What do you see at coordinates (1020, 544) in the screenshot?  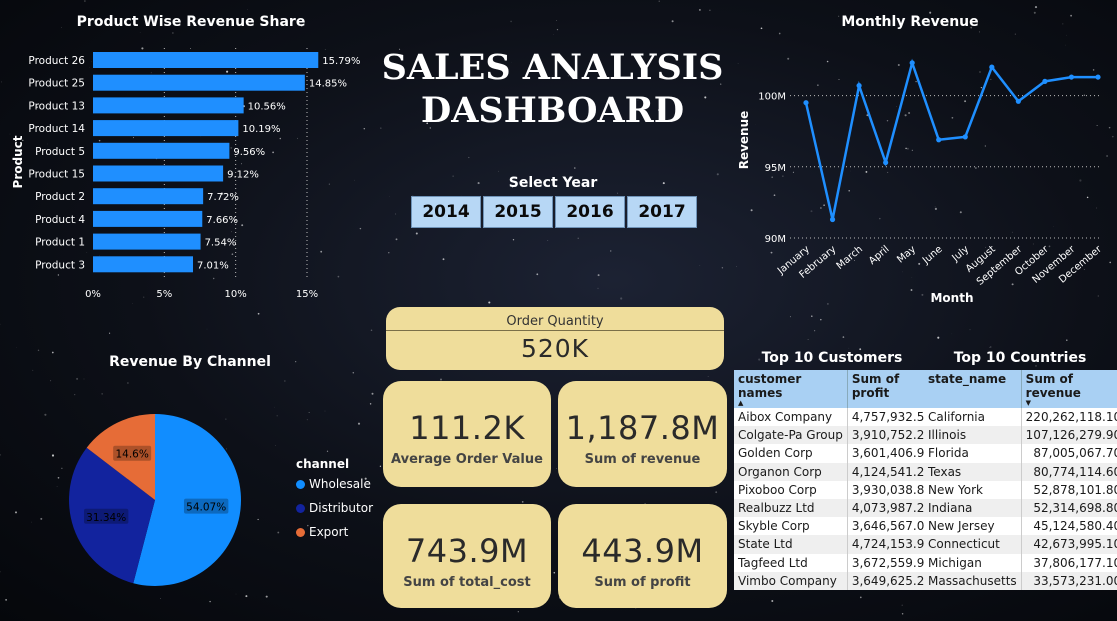 I see `country-row: Connecticut 42,673,995.10` at bounding box center [1020, 544].